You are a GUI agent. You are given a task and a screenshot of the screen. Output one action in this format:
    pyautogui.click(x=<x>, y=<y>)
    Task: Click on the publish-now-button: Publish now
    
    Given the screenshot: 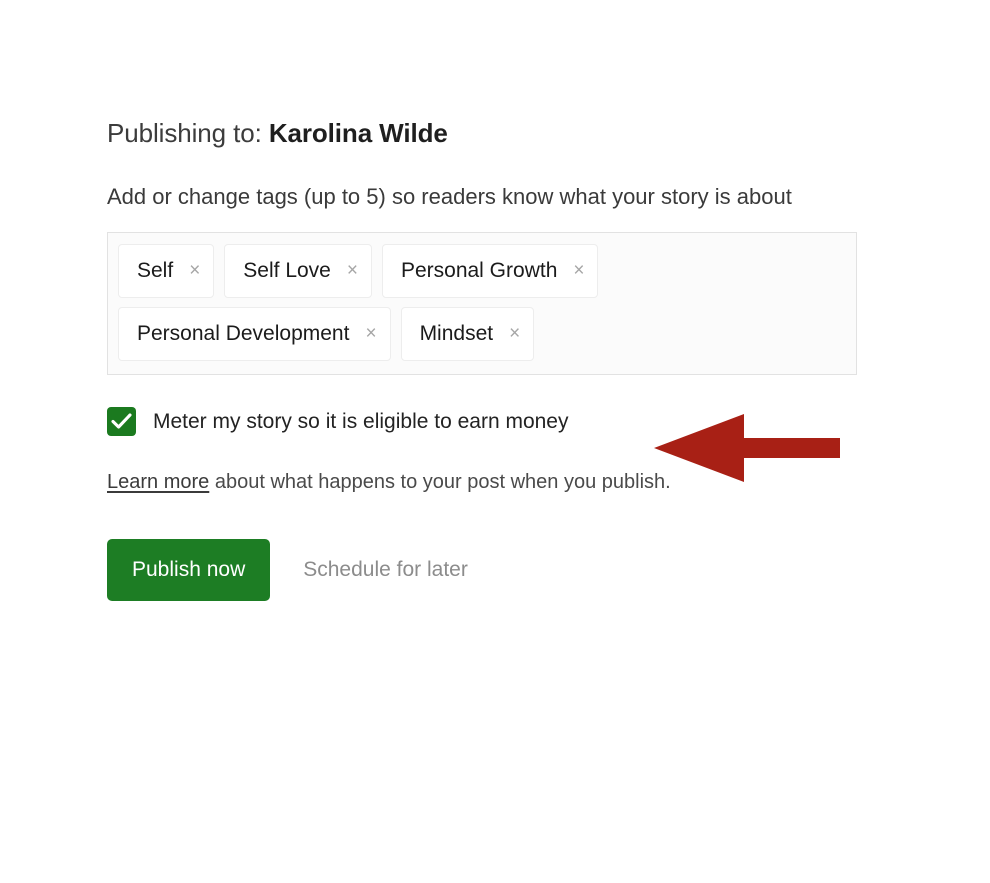 What is the action you would take?
    pyautogui.click(x=189, y=569)
    